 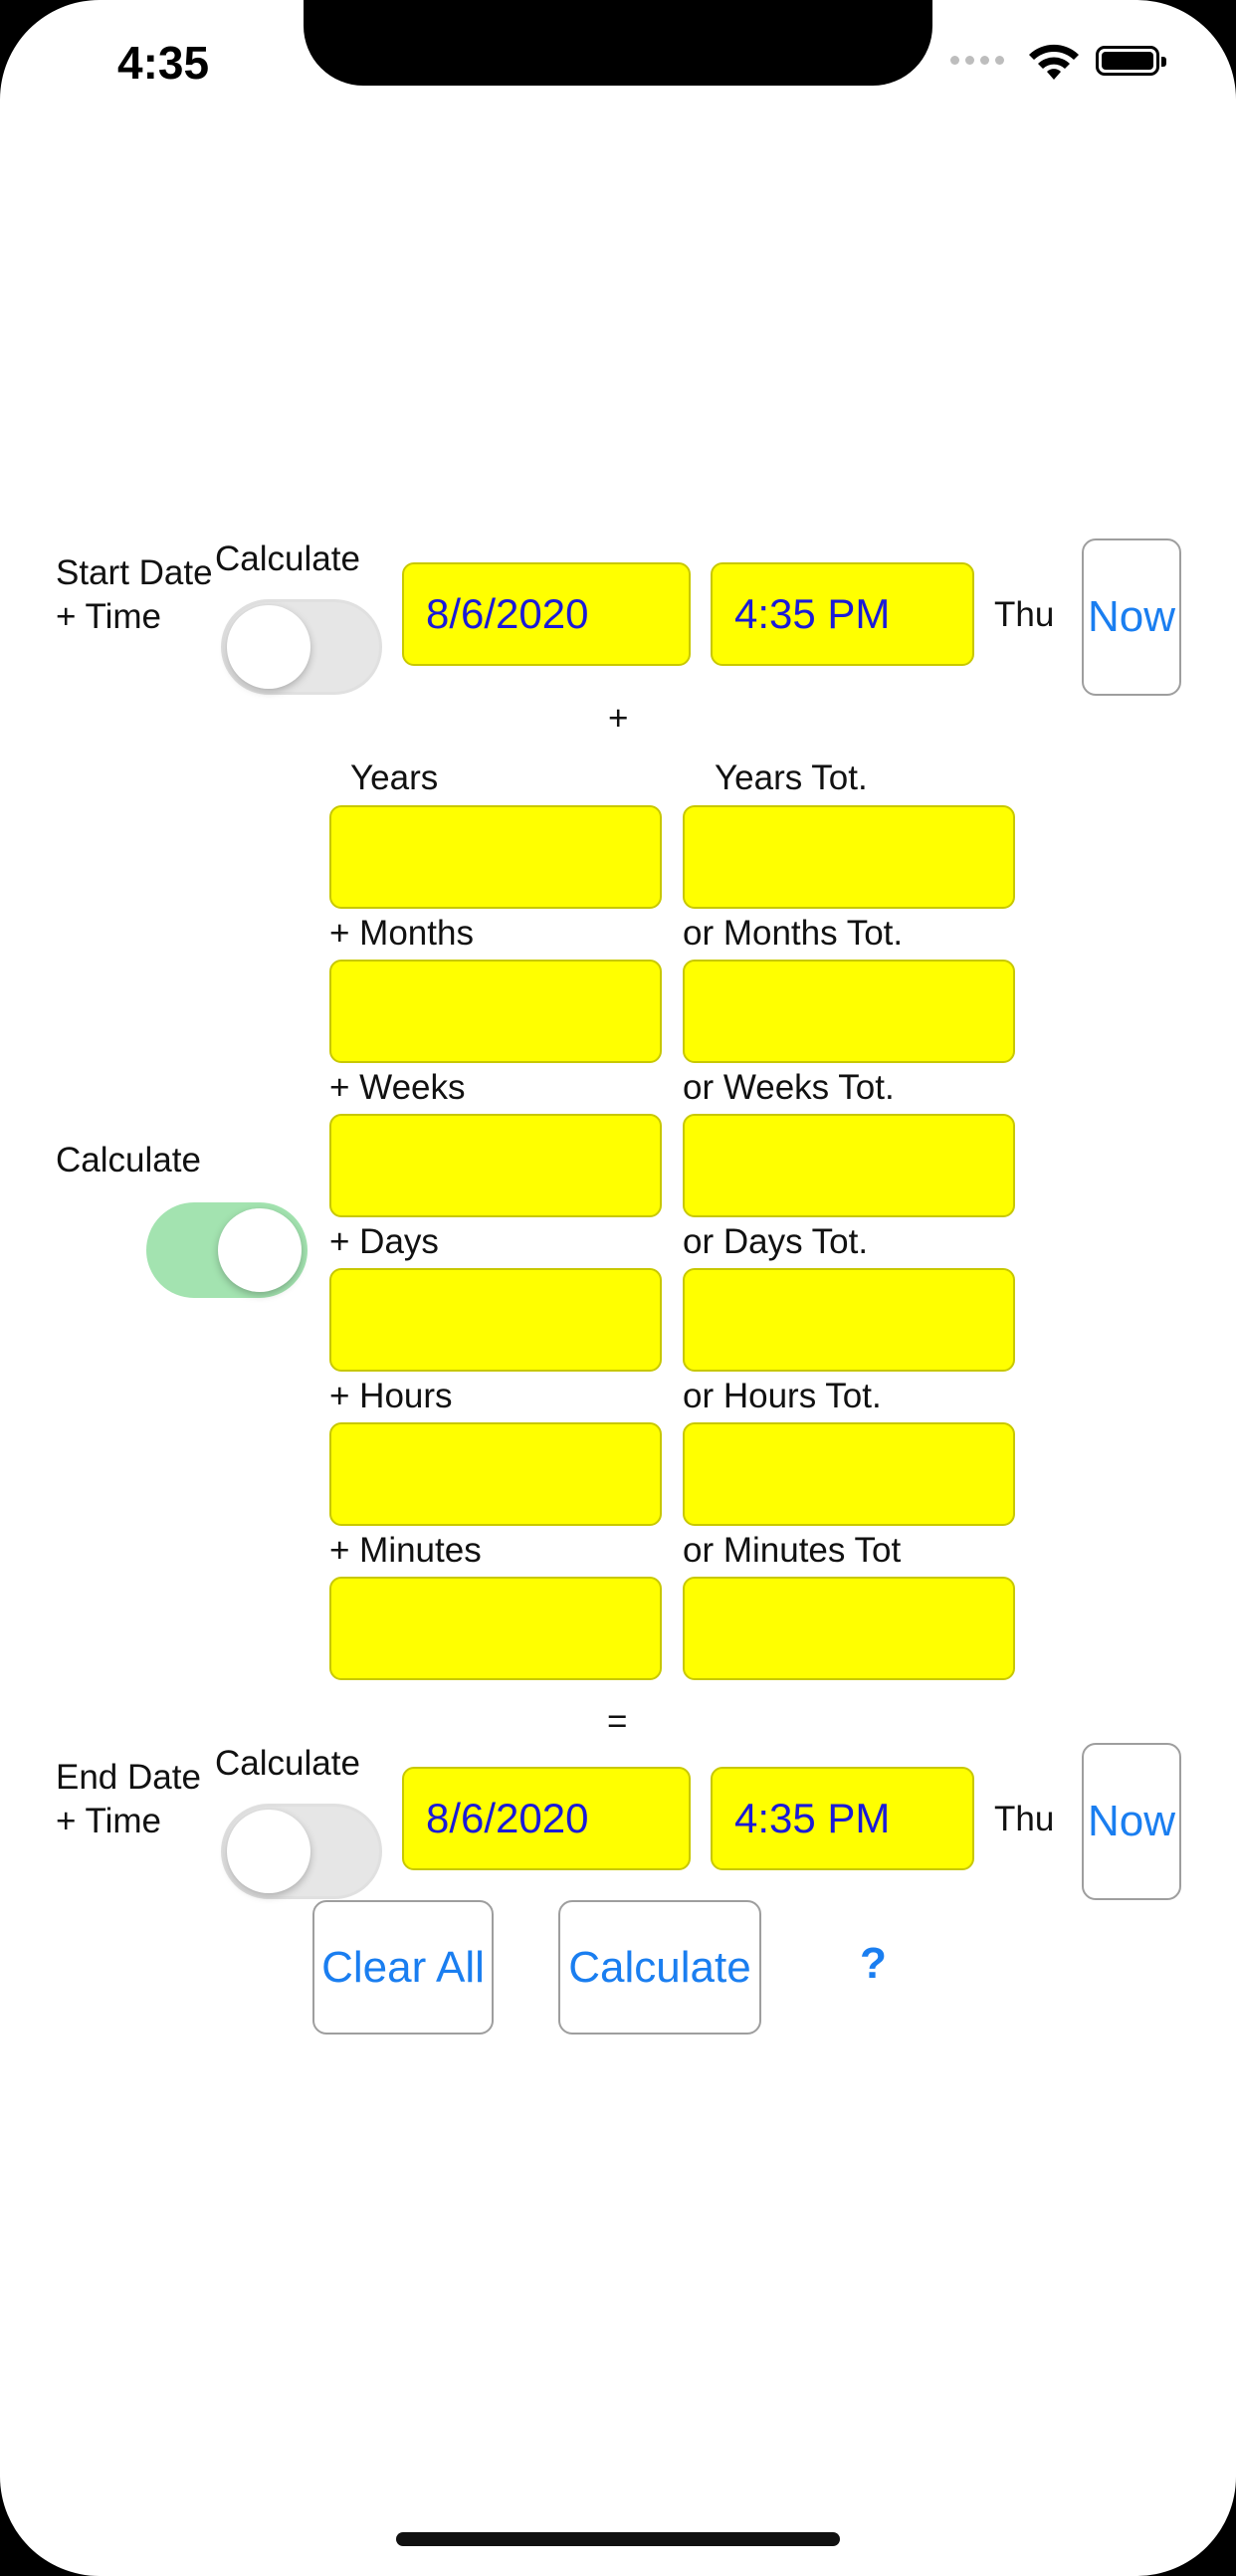 I want to click on minutes-label: + Minutes, so click(x=405, y=1550).